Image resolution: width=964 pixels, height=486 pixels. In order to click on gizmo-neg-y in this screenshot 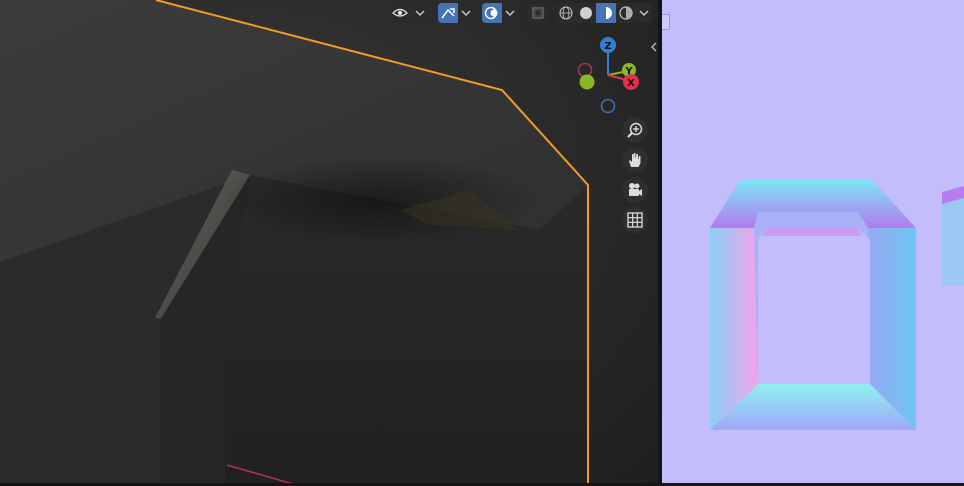, I will do `click(587, 82)`.